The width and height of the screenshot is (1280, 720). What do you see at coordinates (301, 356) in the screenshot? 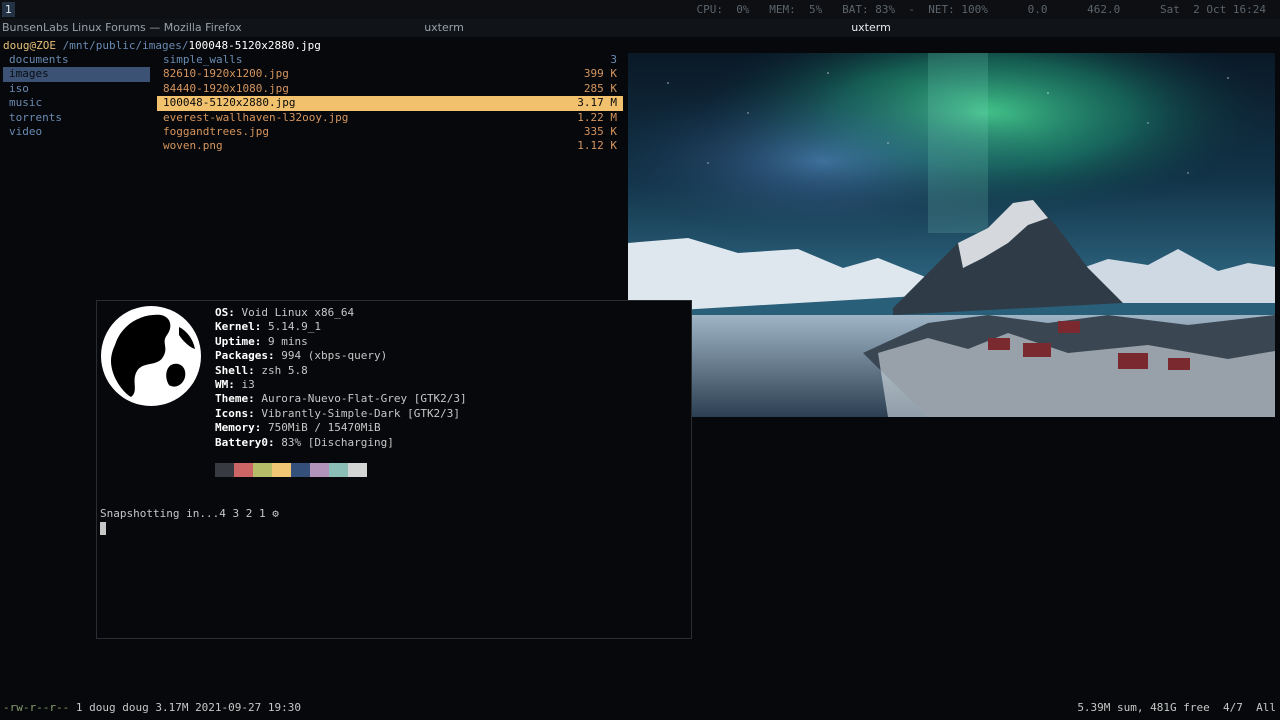
I see `info-row-packages: Packages: 994 (xbps-query)` at bounding box center [301, 356].